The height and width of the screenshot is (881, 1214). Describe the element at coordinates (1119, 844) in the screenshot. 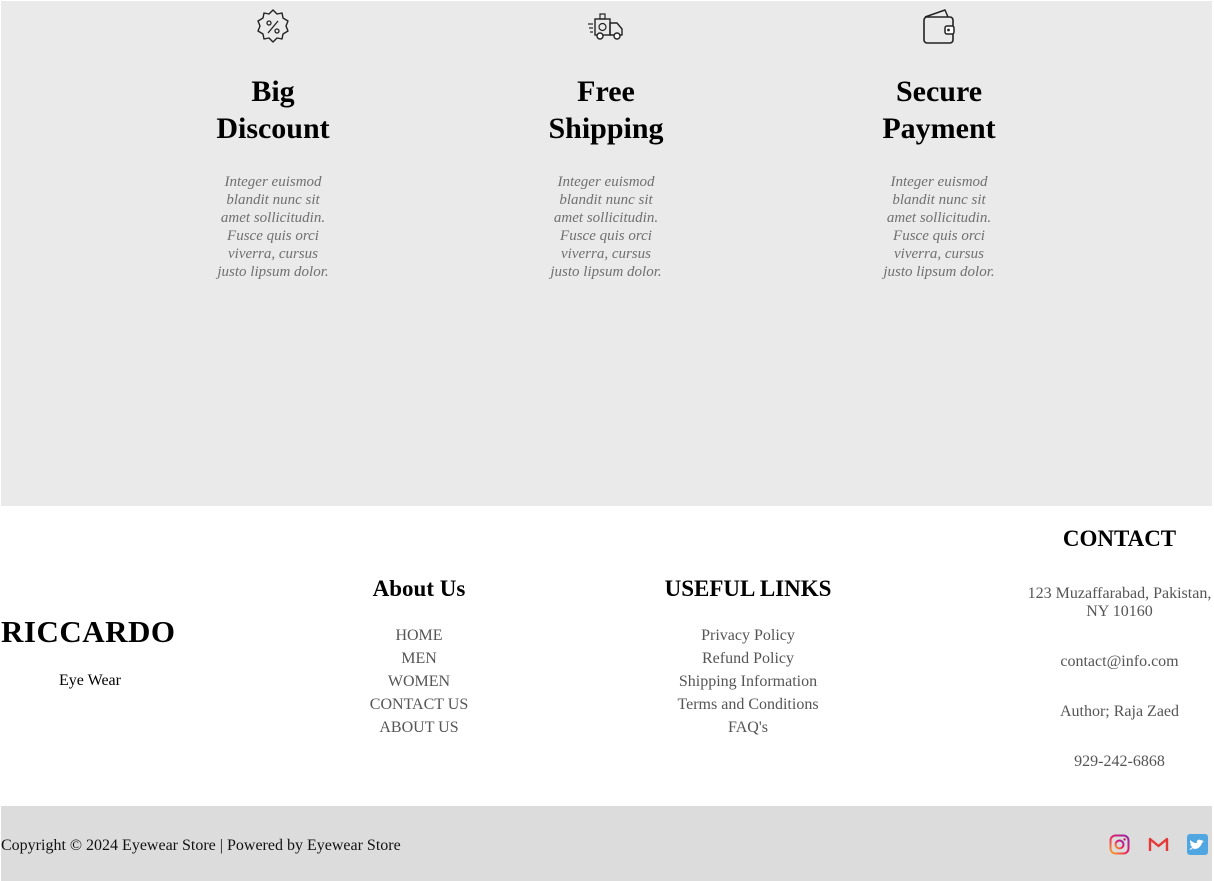

I see `instagram-icon` at that location.